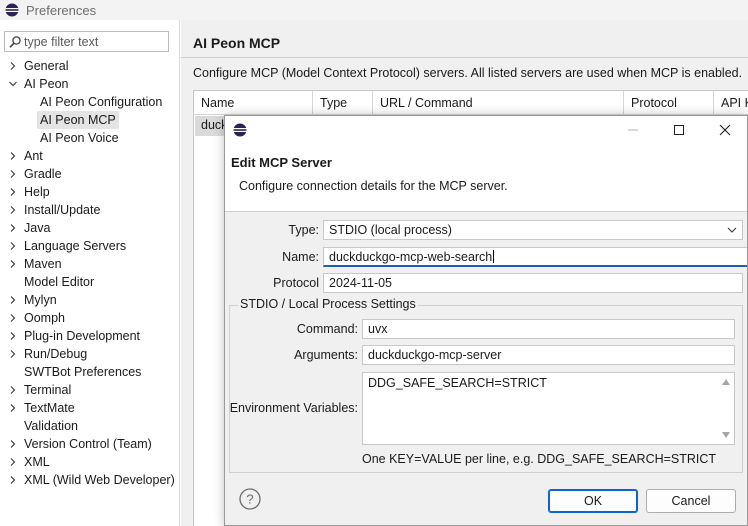 The width and height of the screenshot is (748, 526). I want to click on tree-item-label: AI Peon, so click(46, 84).